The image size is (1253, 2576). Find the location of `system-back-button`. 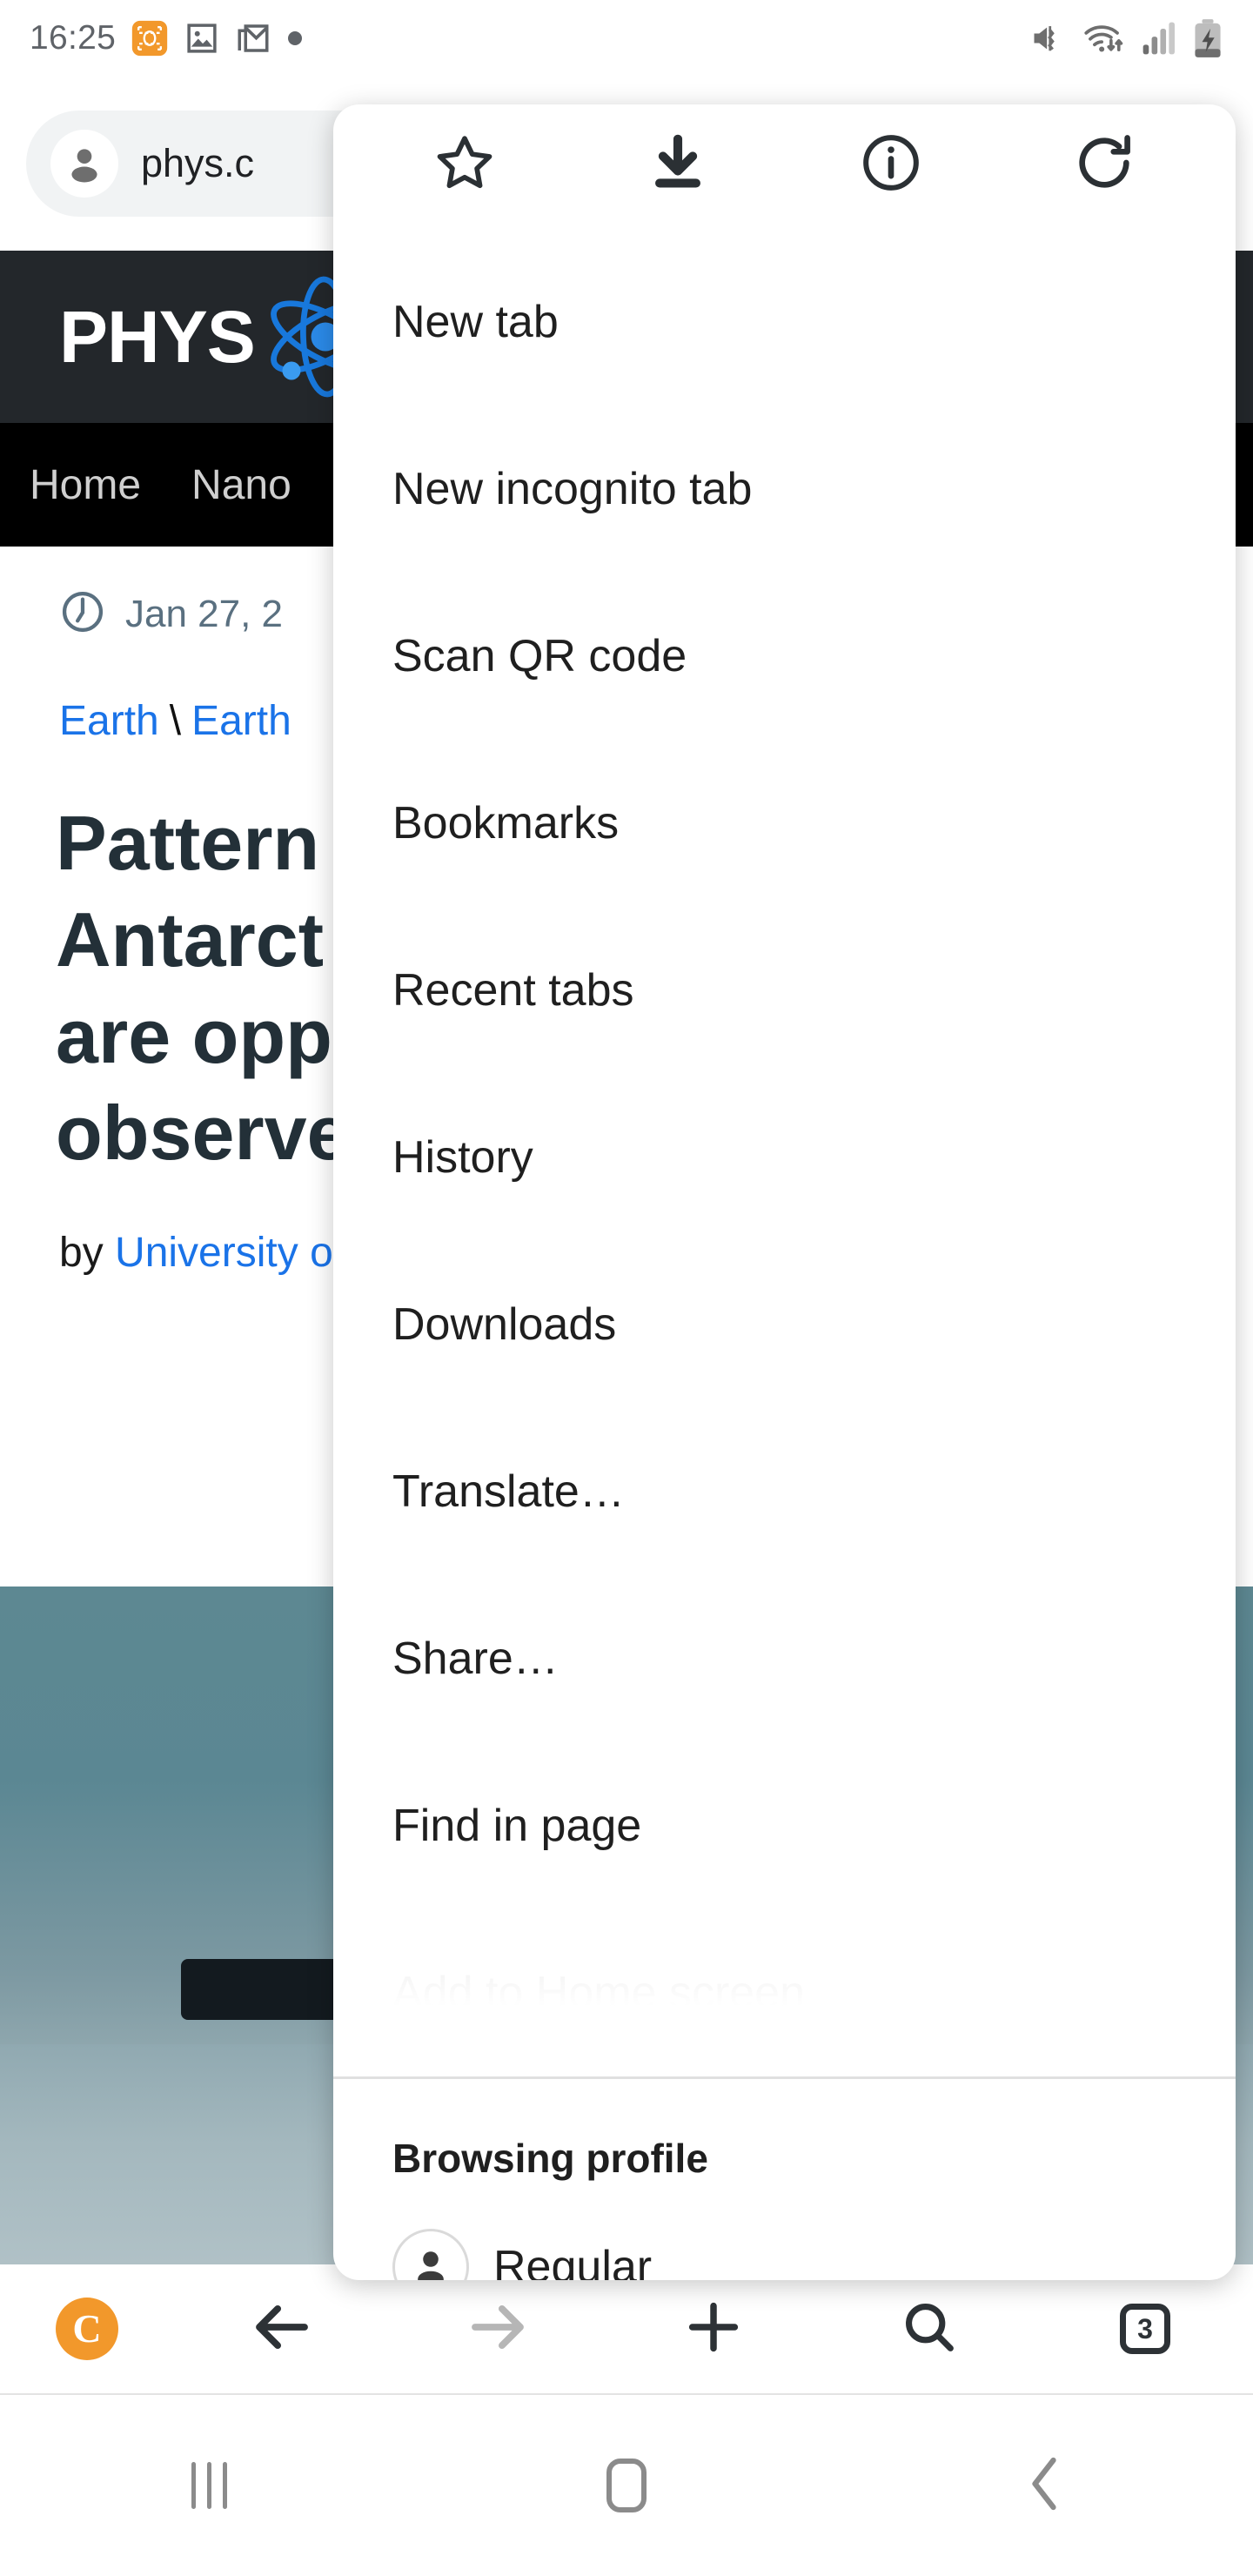

system-back-button is located at coordinates (1044, 2485).